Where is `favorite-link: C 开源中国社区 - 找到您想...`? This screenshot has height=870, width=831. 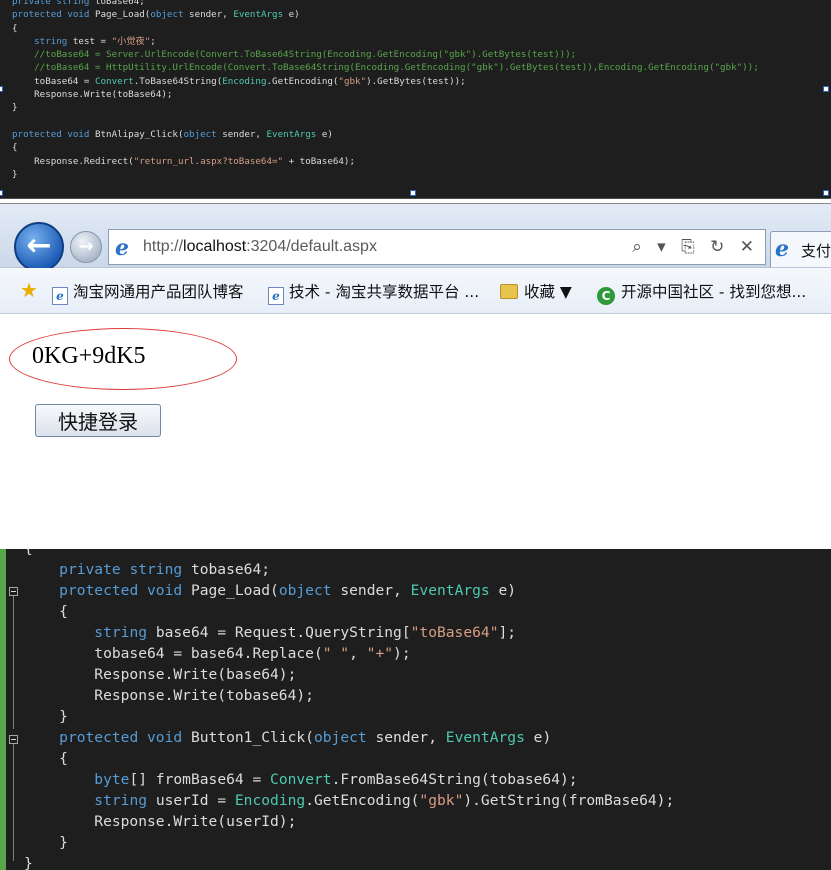 favorite-link: C 开源中国社区 - 找到您想... is located at coordinates (701, 292).